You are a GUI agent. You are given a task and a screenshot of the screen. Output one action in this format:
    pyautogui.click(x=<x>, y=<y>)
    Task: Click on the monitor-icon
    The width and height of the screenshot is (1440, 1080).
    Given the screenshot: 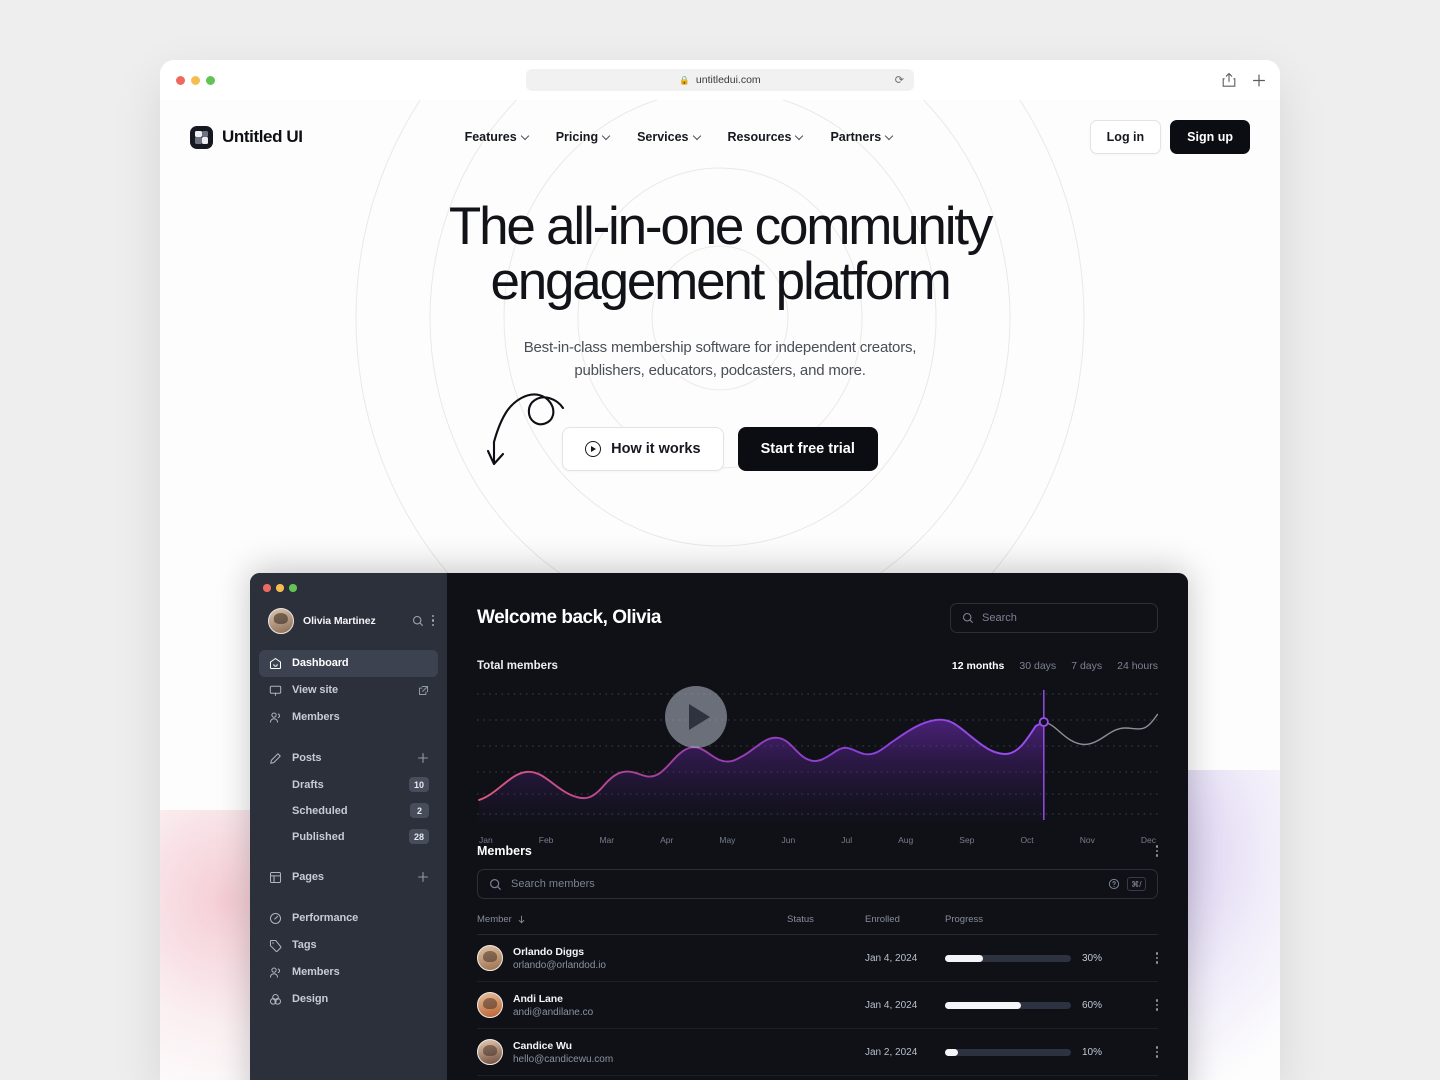 What is the action you would take?
    pyautogui.click(x=275, y=690)
    